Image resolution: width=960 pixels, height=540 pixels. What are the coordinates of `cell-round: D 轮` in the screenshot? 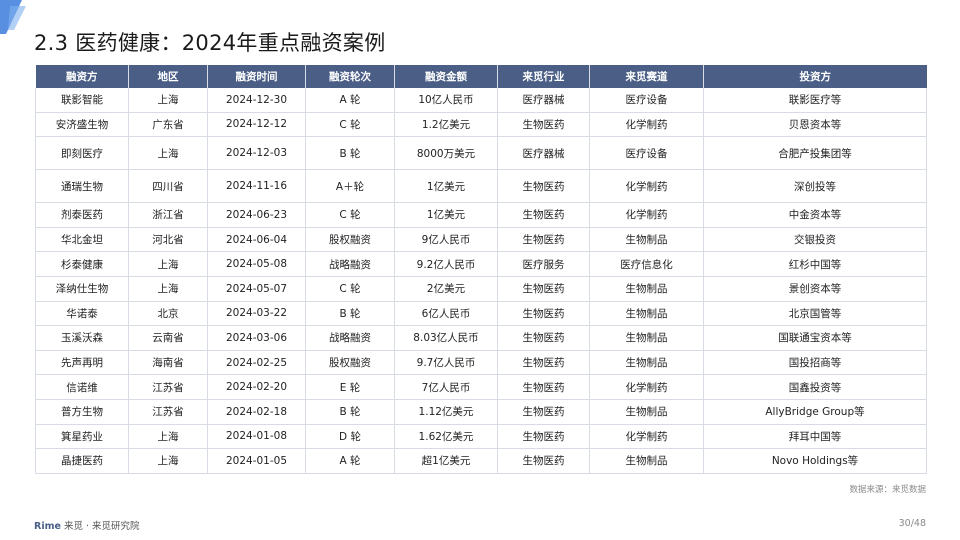 It's located at (350, 437).